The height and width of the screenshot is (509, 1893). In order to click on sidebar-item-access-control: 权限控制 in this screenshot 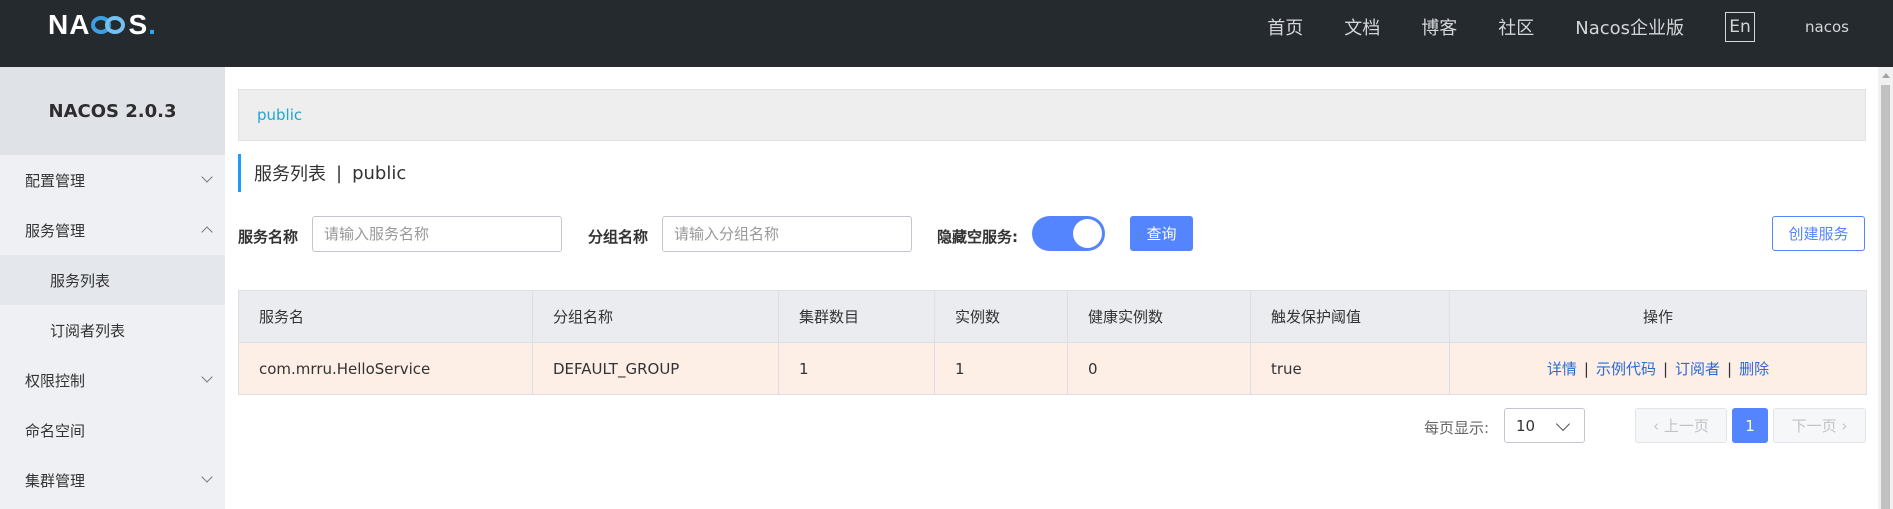, I will do `click(112, 380)`.